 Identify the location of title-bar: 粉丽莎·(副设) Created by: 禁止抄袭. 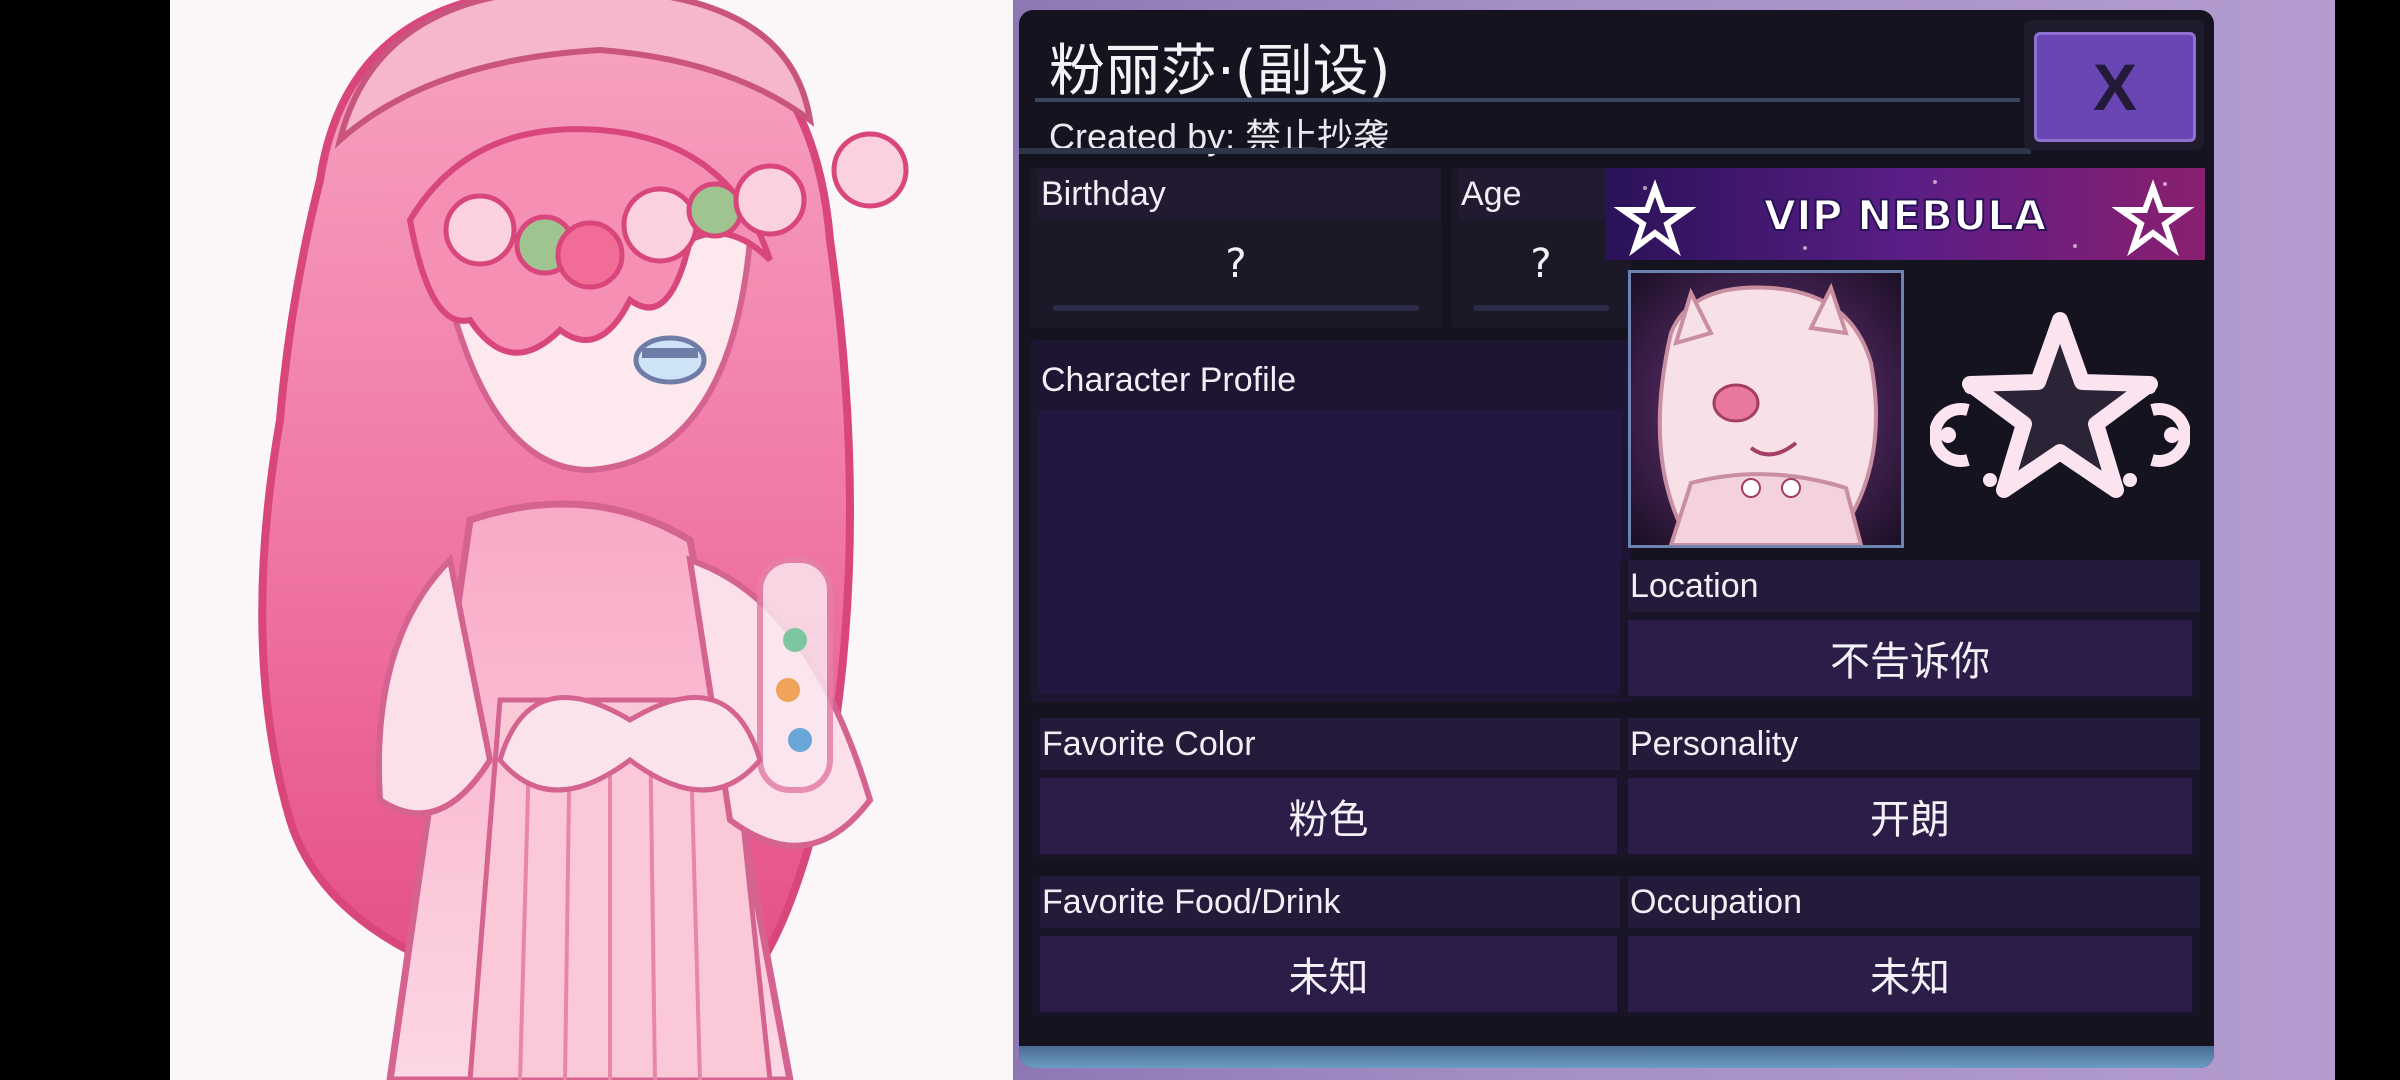
(1527, 87).